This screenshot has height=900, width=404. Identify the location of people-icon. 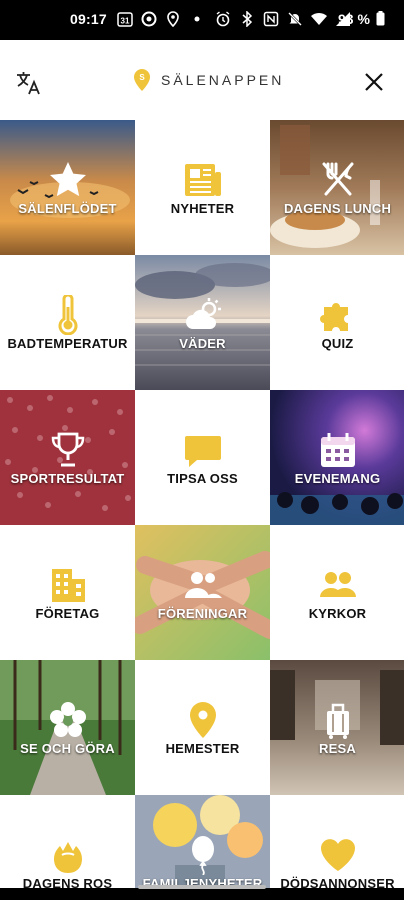
(337, 584).